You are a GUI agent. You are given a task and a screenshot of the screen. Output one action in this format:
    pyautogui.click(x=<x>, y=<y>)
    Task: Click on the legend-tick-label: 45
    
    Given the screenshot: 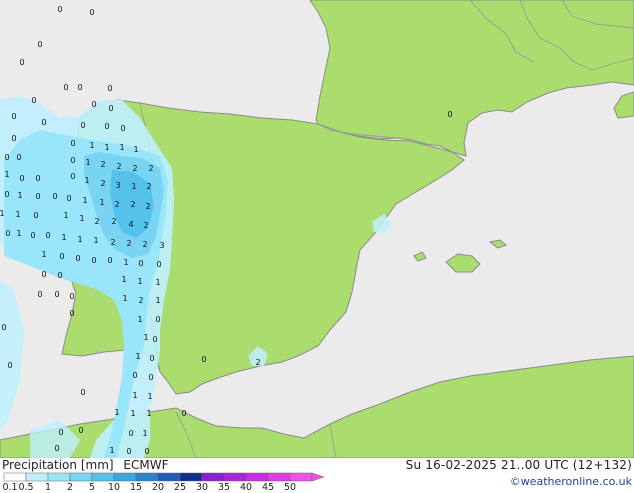 What is the action you would take?
    pyautogui.click(x=268, y=487)
    